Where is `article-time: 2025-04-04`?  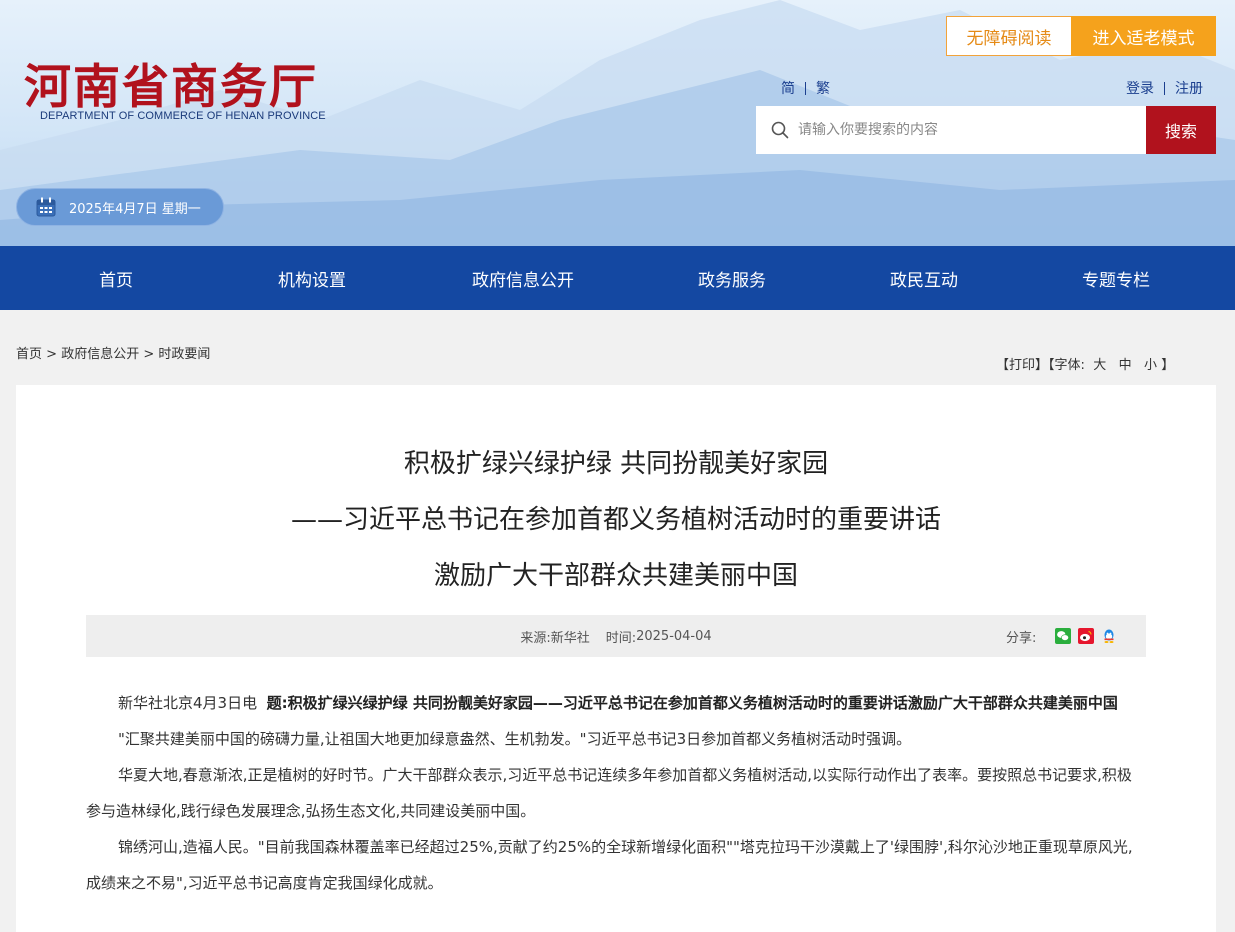
article-time: 2025-04-04 is located at coordinates (674, 636).